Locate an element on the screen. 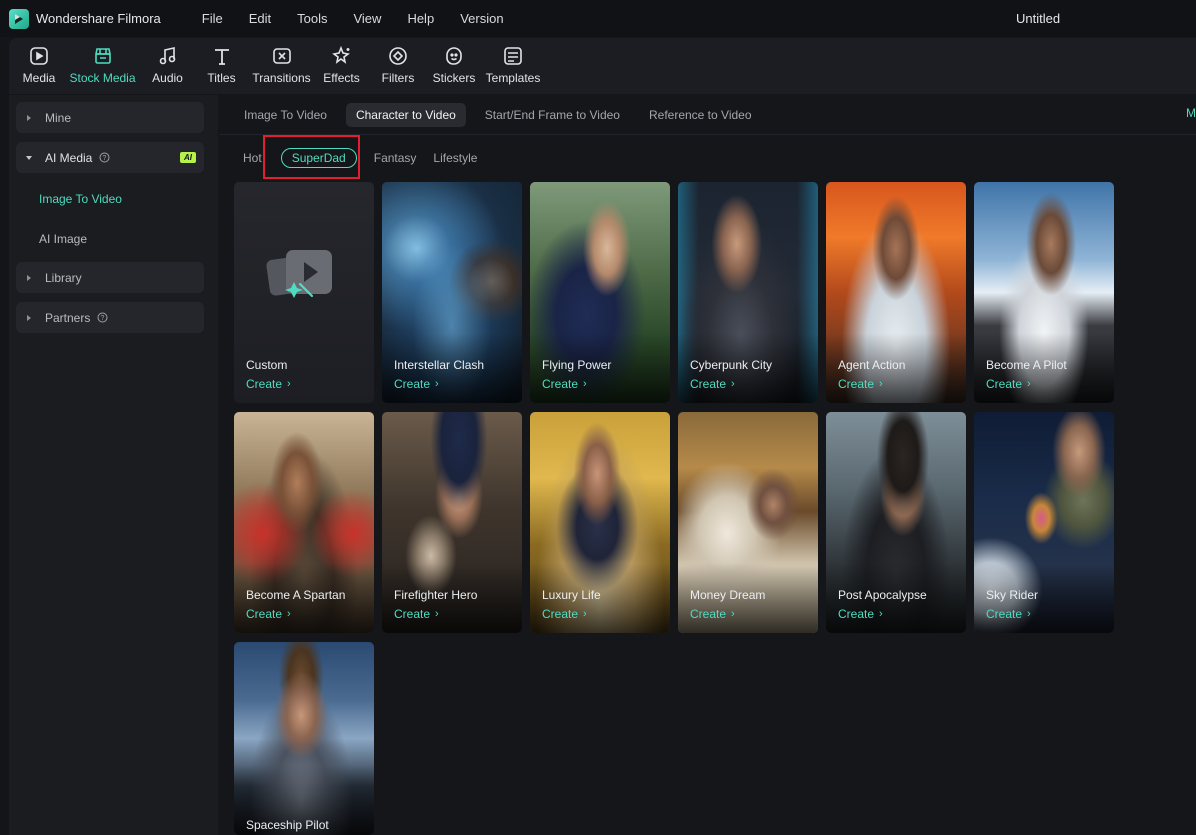 This screenshot has width=1196, height=835. card-title: Money Dream is located at coordinates (728, 595).